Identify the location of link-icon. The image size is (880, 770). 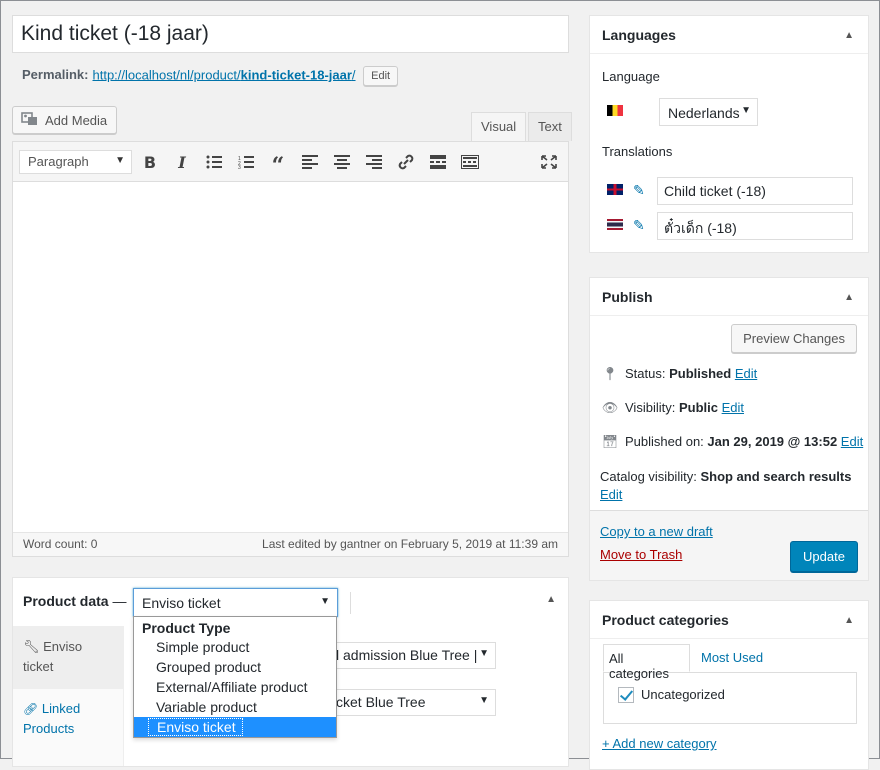
(406, 162).